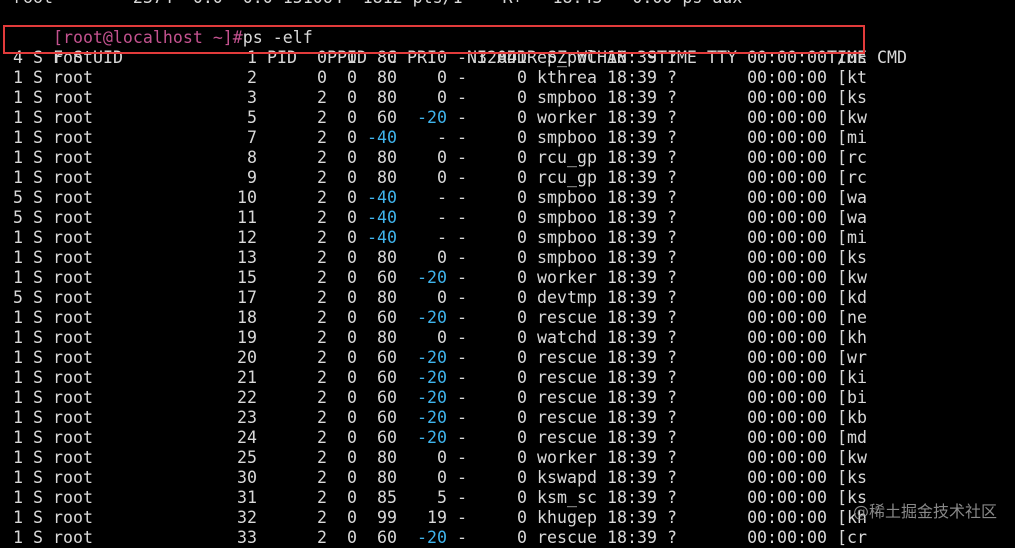 The height and width of the screenshot is (548, 1015). What do you see at coordinates (567, 137) in the screenshot?
I see `cell-wchan: smpboo` at bounding box center [567, 137].